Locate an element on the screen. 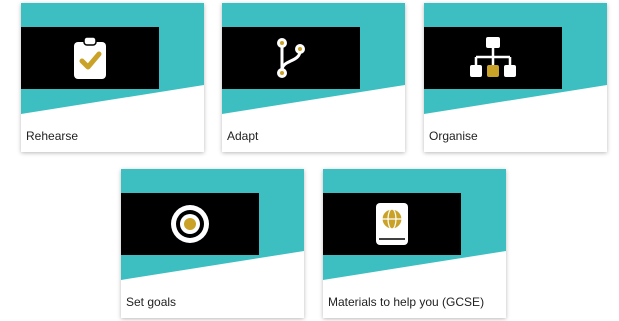  git-branch-icon is located at coordinates (291, 58).